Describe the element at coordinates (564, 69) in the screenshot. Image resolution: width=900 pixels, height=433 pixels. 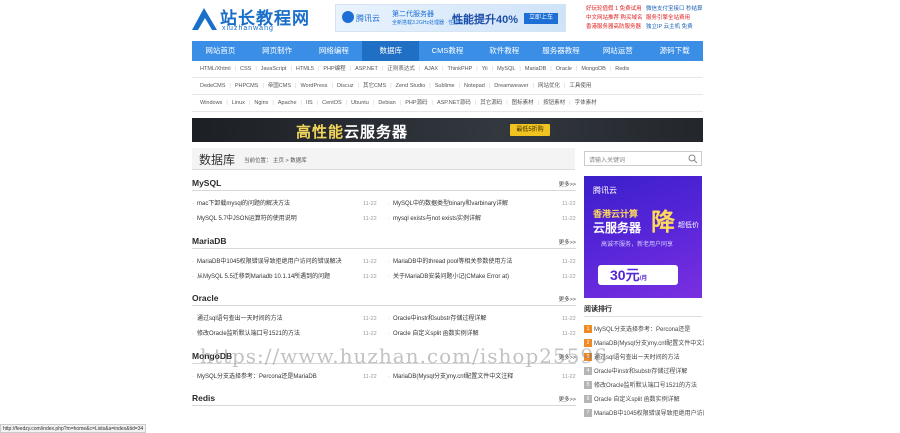
I see `subnav-link: Oracle` at that location.